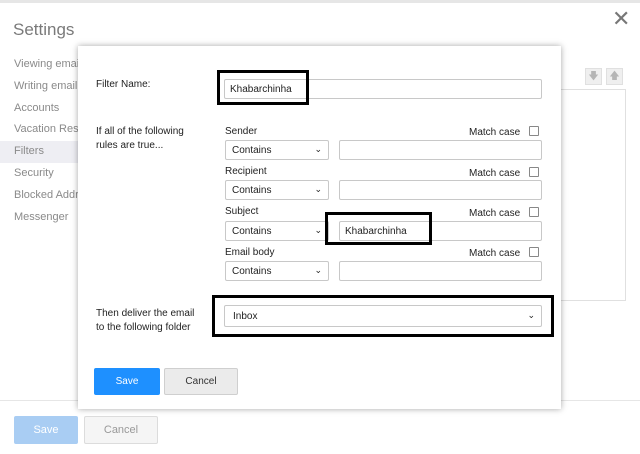 Image resolution: width=640 pixels, height=454 pixels. Describe the element at coordinates (40, 87) in the screenshot. I see `sidebar-item-writing-email: Writing email` at that location.